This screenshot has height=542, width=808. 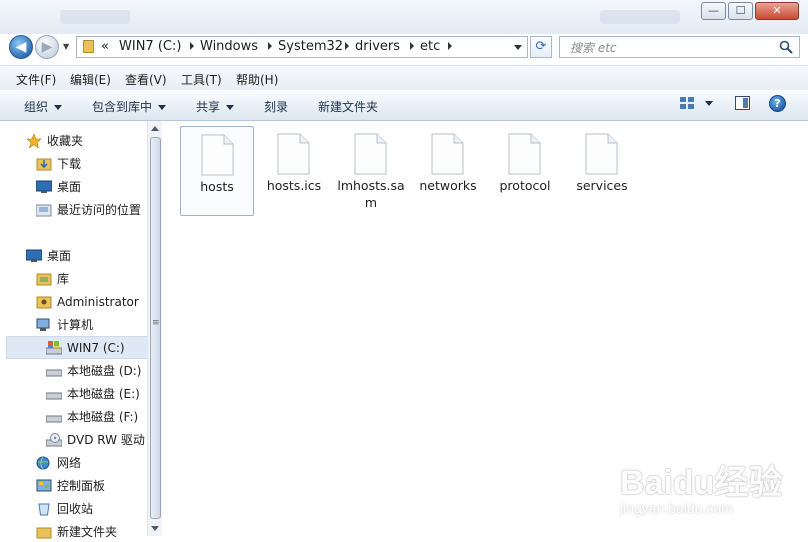 What do you see at coordinates (676, 508) in the screenshot?
I see `baidu-watermark-url: jingyan.baidu.com` at bounding box center [676, 508].